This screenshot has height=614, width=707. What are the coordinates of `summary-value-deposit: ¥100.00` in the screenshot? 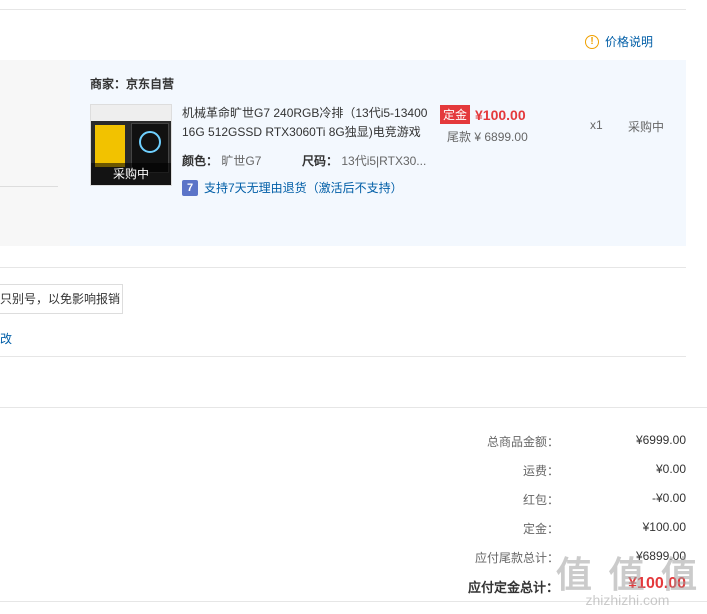 It's located at (664, 527).